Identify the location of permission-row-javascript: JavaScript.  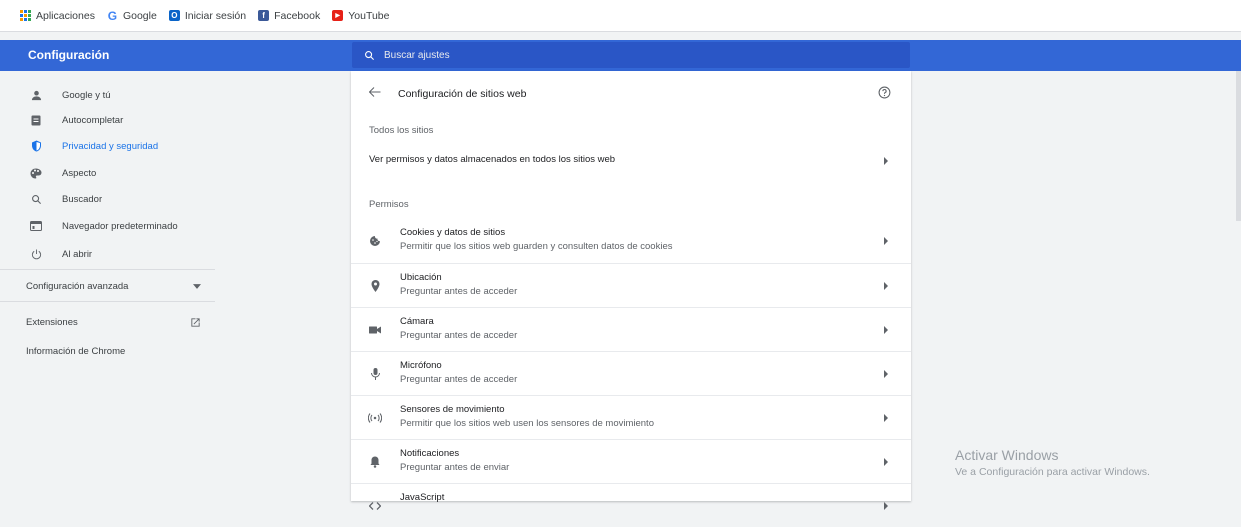
(631, 505).